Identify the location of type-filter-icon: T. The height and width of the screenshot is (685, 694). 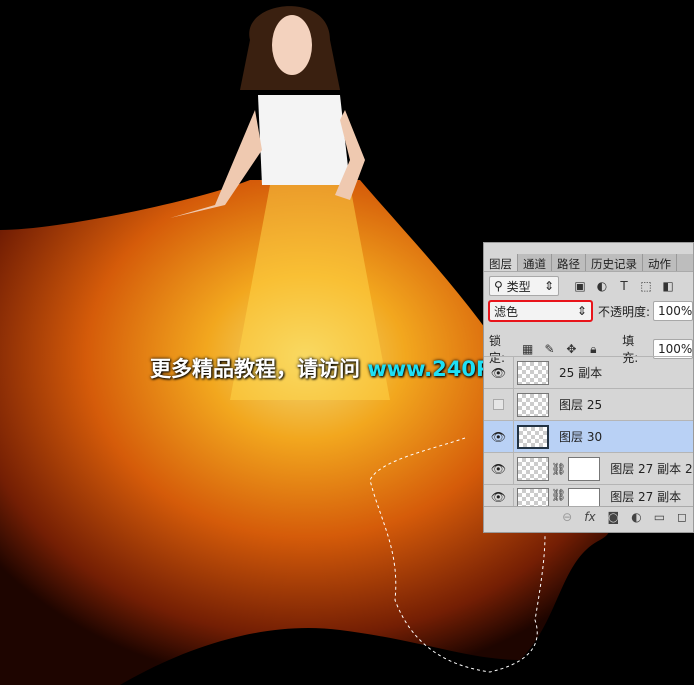
(624, 286).